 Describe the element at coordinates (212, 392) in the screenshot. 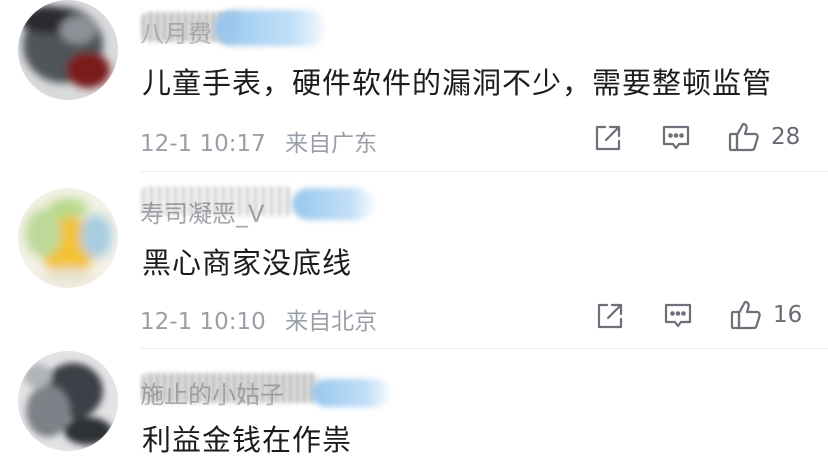

I see `comment-username: 施止的小姑子` at that location.